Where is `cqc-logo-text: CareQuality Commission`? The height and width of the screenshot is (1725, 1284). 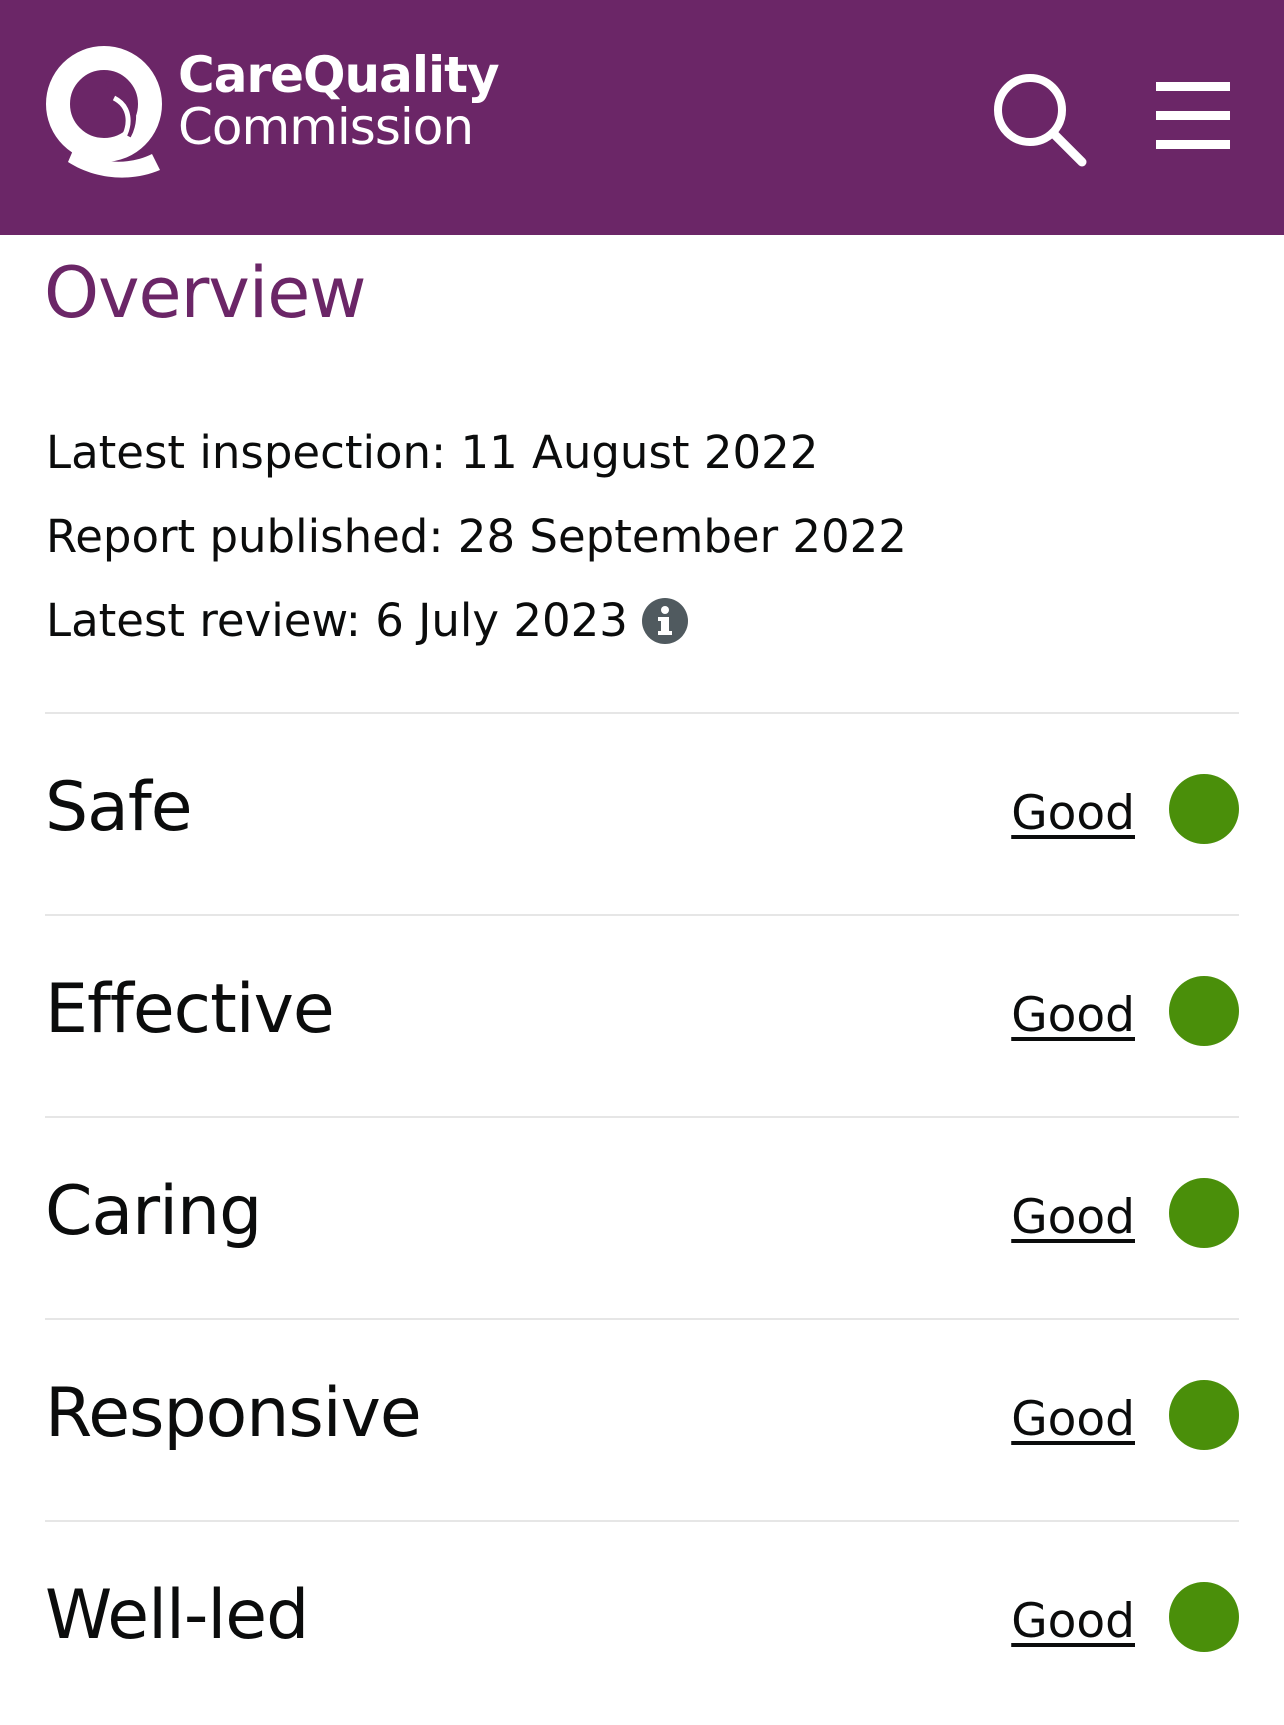 cqc-logo-text: CareQuality Commission is located at coordinates (339, 101).